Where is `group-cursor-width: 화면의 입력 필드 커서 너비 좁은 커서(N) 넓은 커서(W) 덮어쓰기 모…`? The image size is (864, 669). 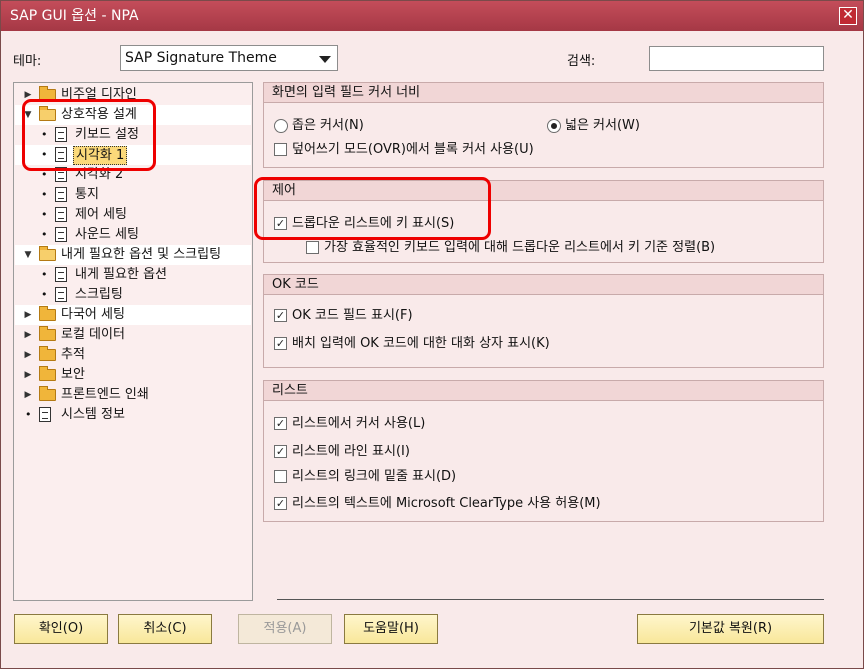
group-cursor-width: 화면의 입력 필드 커서 너비 좁은 커서(N) 넓은 커서(W) 덮어쓰기 모… is located at coordinates (543, 125).